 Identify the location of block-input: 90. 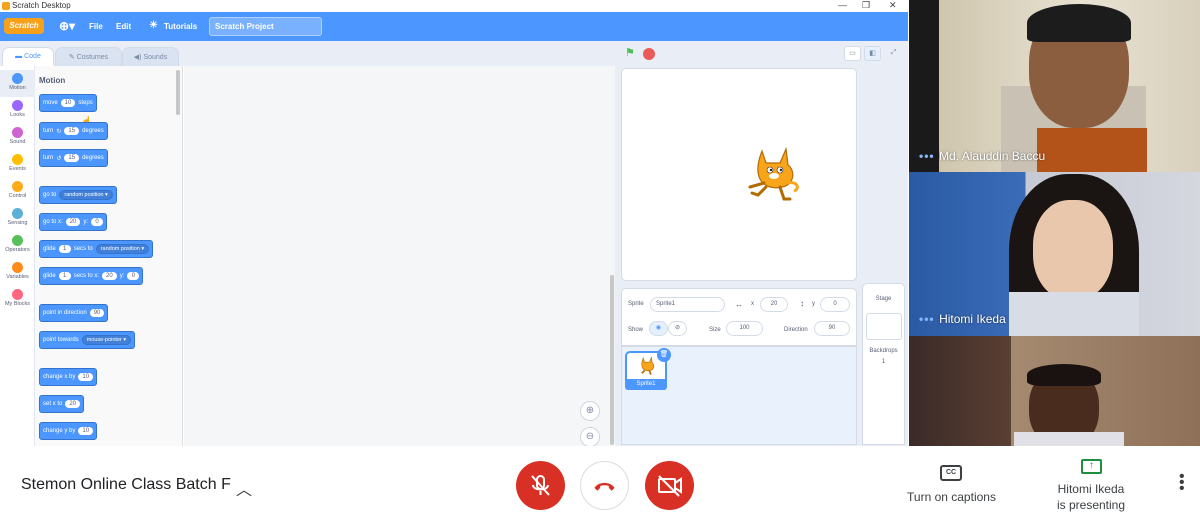
(97, 313).